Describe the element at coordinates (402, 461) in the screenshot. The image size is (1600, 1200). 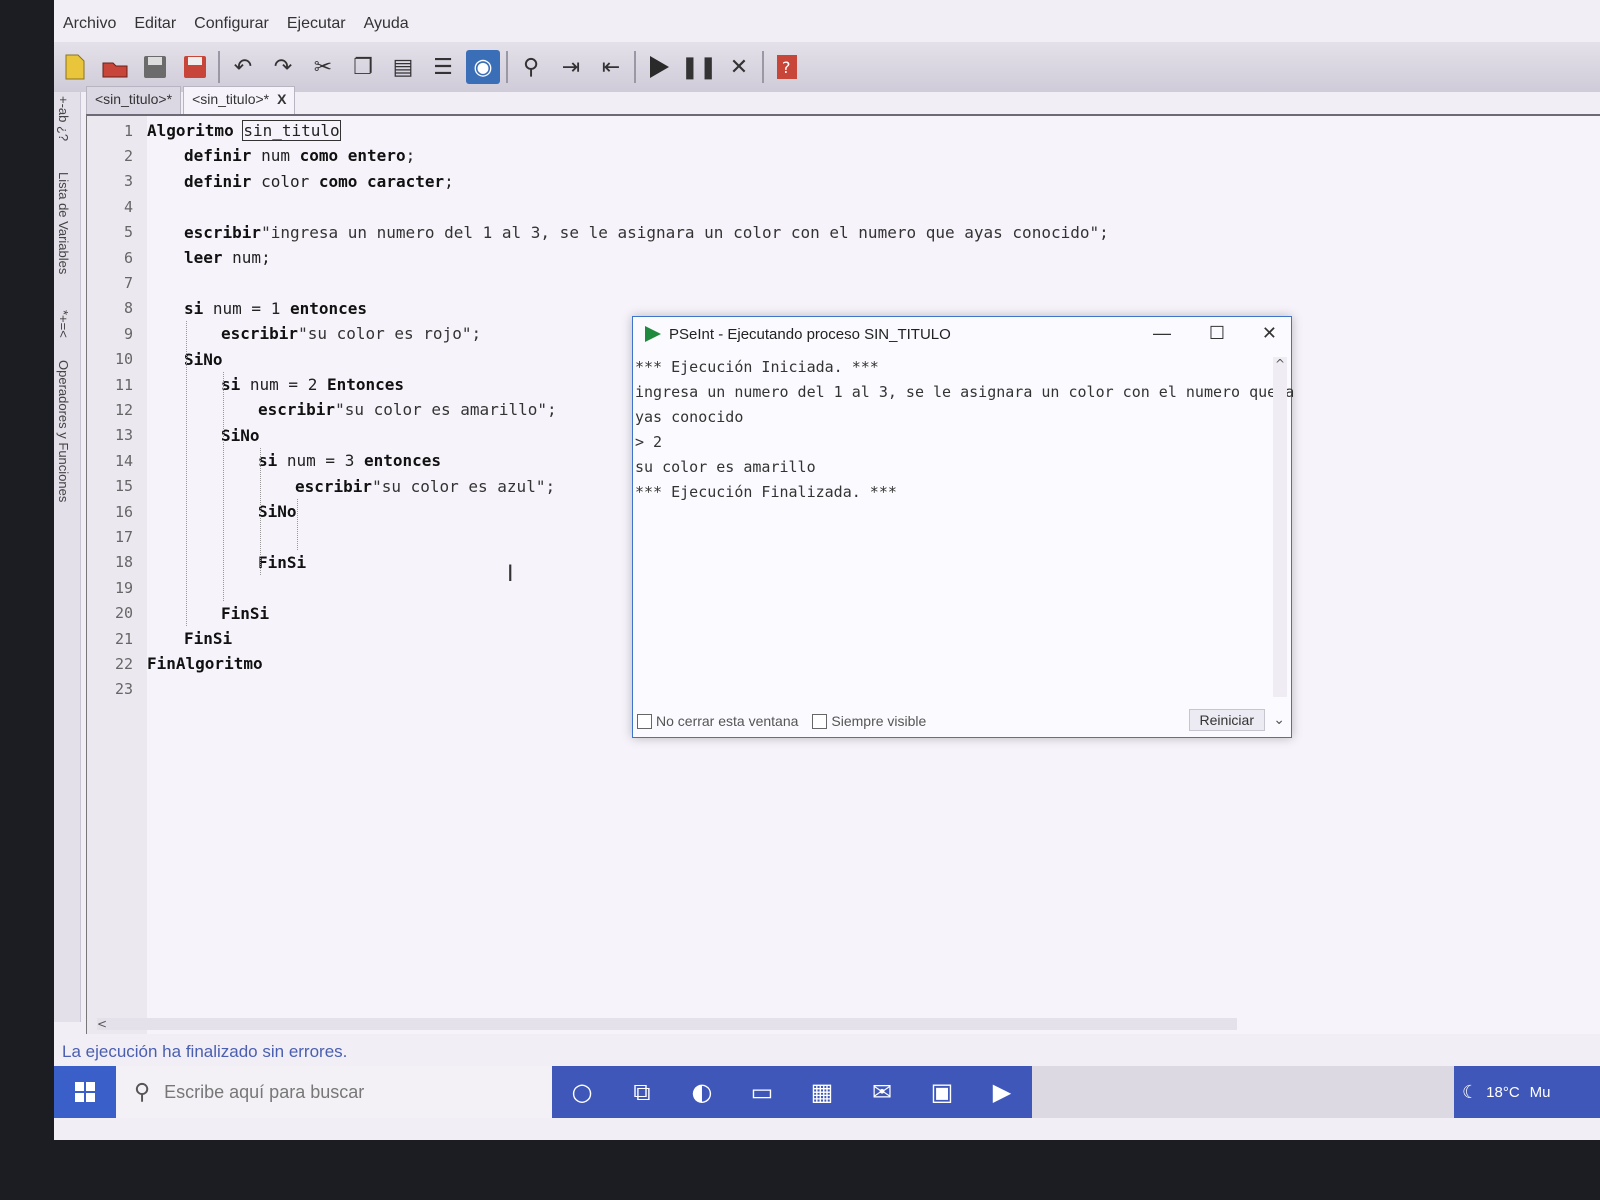
I see `keyword: entonces` at that location.